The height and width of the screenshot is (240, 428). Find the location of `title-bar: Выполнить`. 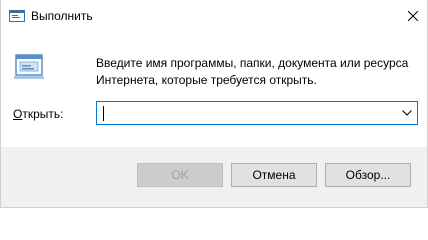

title-bar: Выполнить is located at coordinates (214, 16).